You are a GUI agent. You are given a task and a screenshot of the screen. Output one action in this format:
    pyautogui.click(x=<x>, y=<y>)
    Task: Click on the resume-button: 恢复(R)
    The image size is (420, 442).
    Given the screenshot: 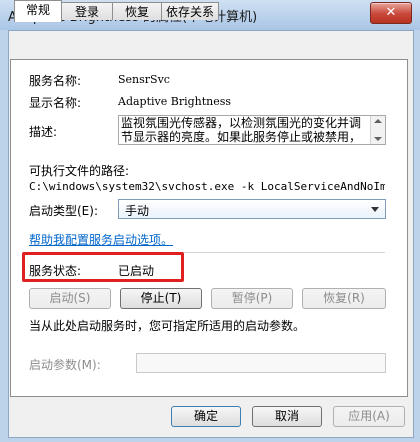 What is the action you would take?
    pyautogui.click(x=344, y=298)
    